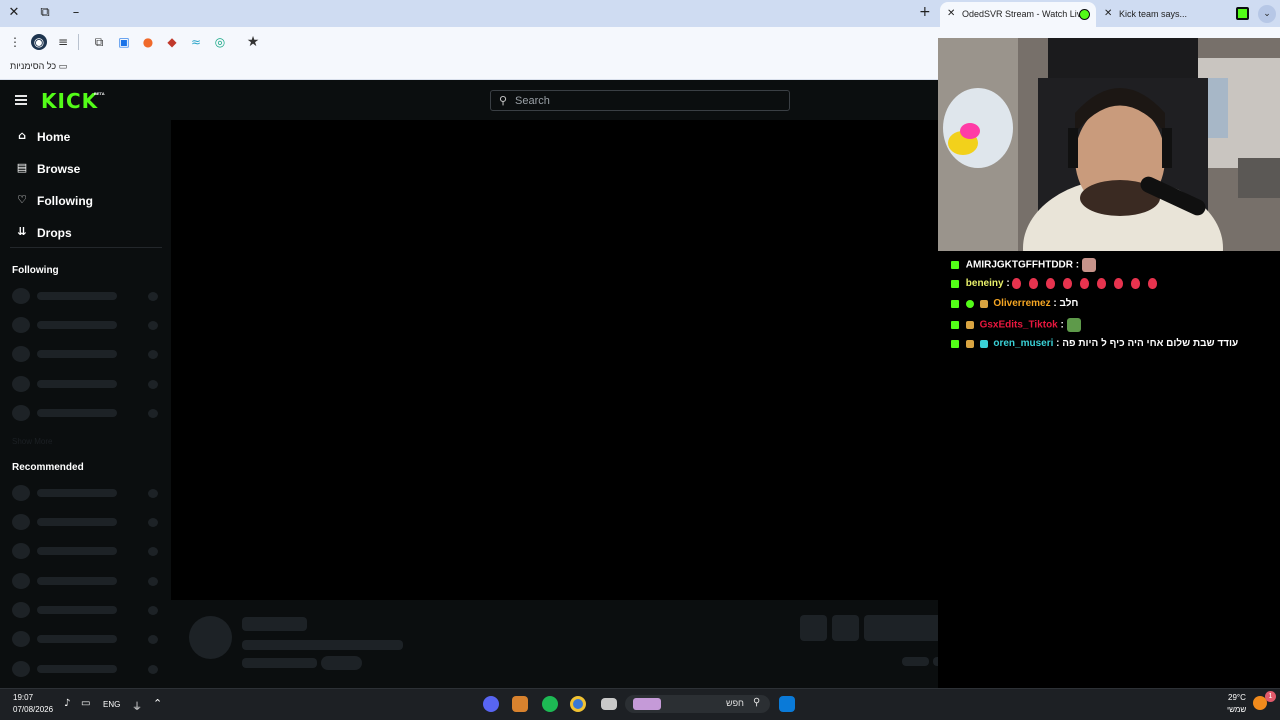 The width and height of the screenshot is (1280, 720). What do you see at coordinates (90, 233) in the screenshot?
I see `sidebar-item-drops: ⇊ Drops` at bounding box center [90, 233].